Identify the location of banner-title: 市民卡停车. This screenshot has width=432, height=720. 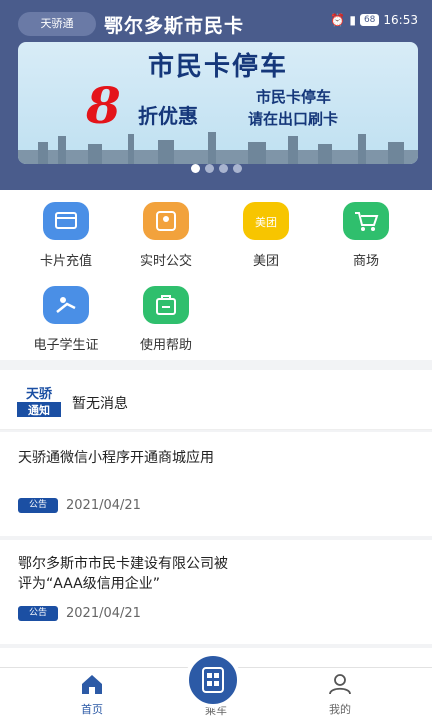
(217, 67).